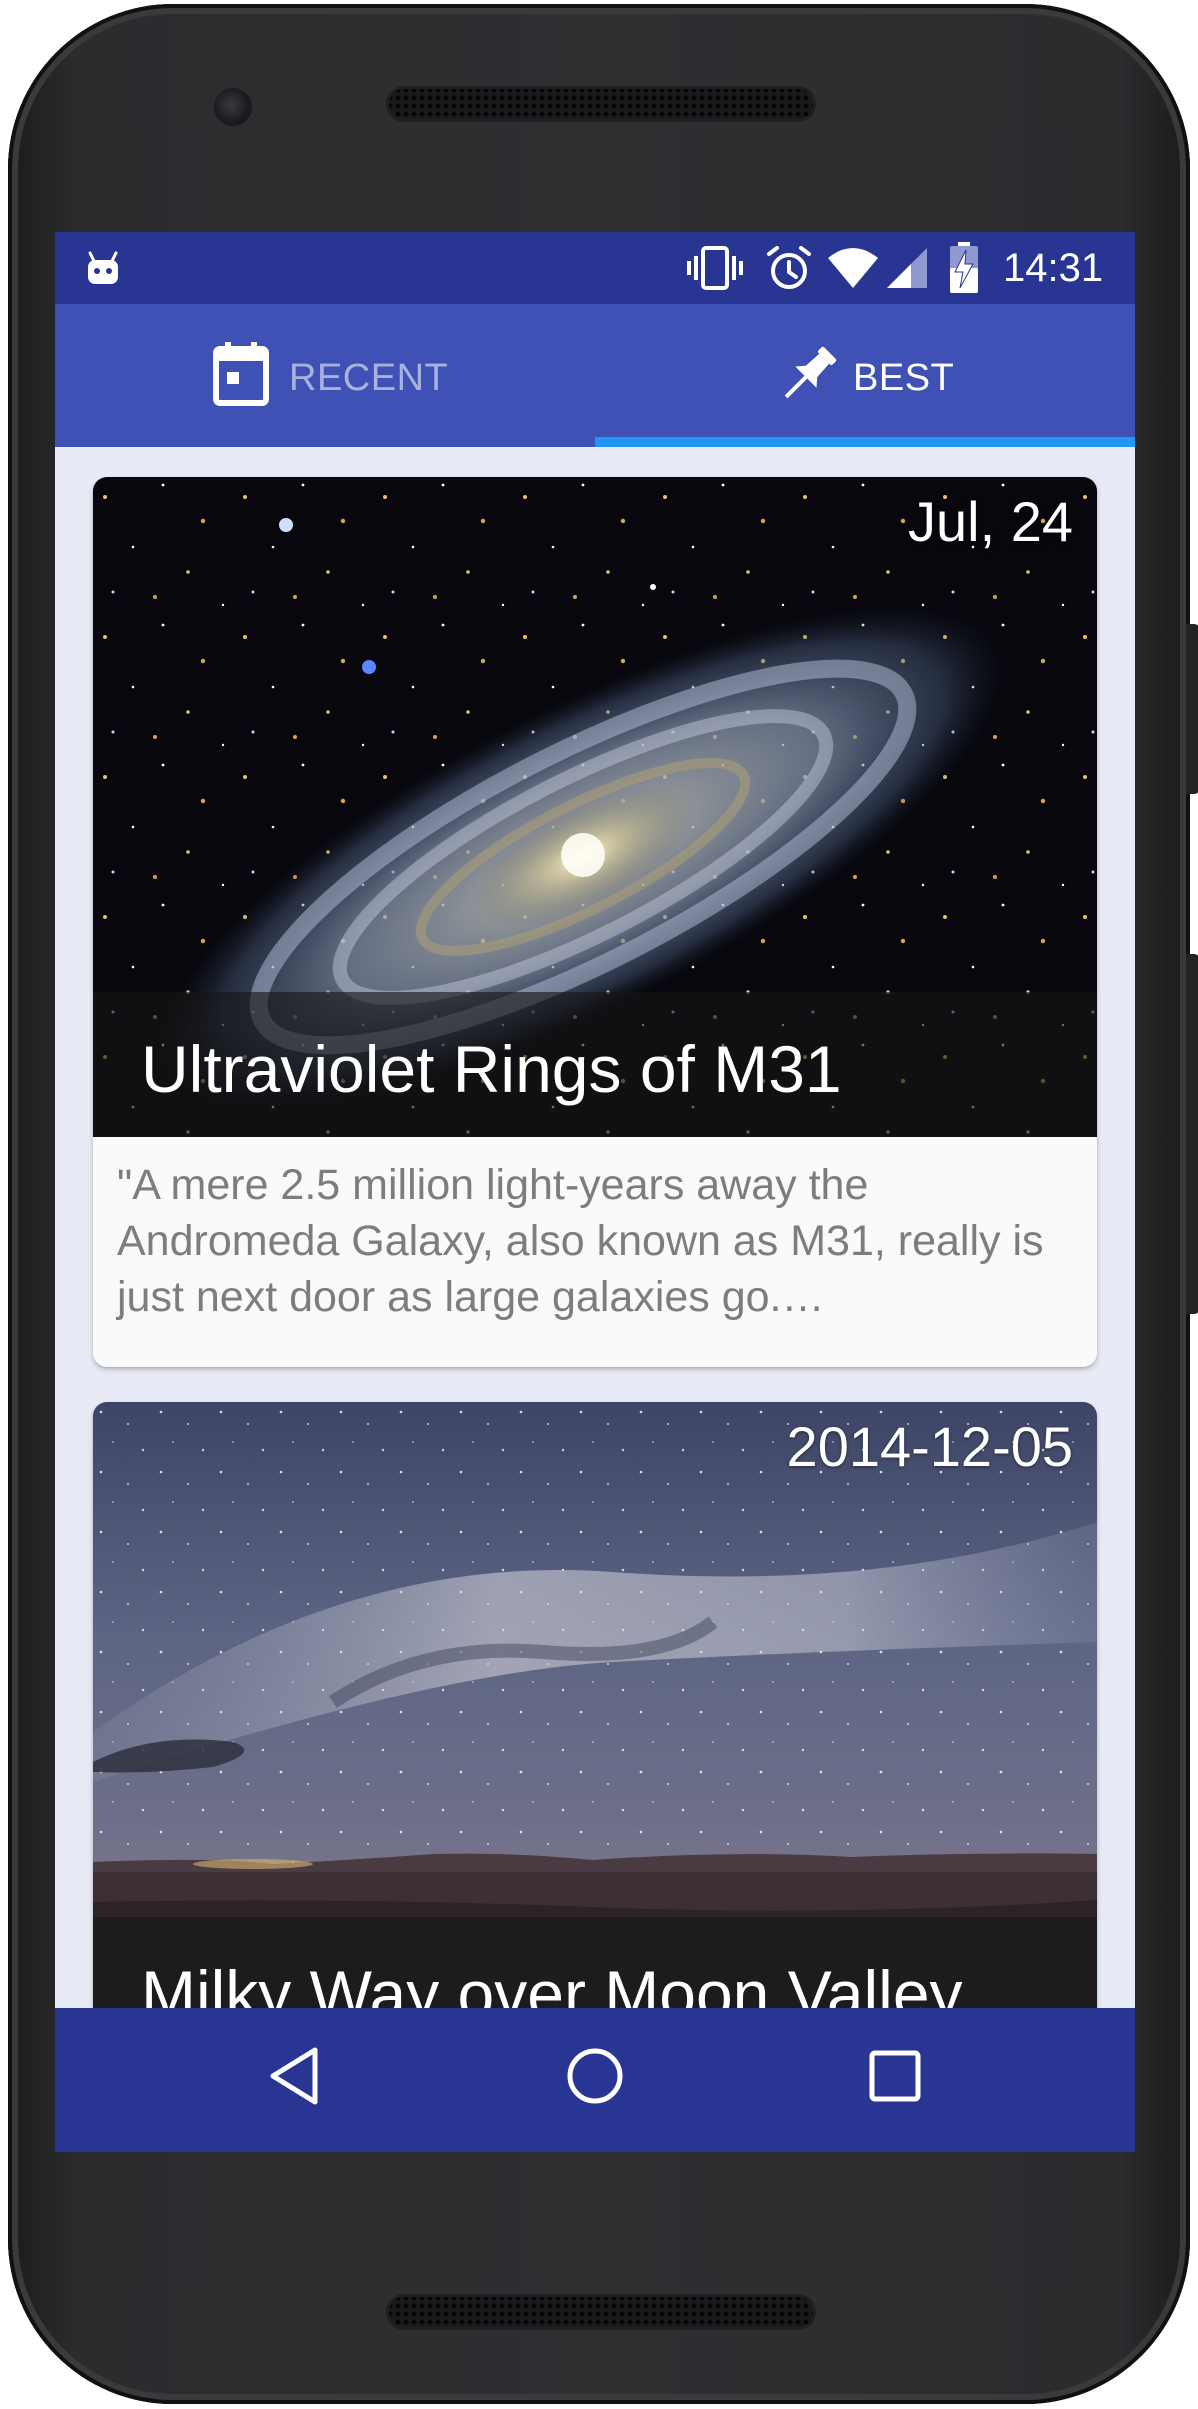  Describe the element at coordinates (907, 270) in the screenshot. I see `signal-icon` at that location.